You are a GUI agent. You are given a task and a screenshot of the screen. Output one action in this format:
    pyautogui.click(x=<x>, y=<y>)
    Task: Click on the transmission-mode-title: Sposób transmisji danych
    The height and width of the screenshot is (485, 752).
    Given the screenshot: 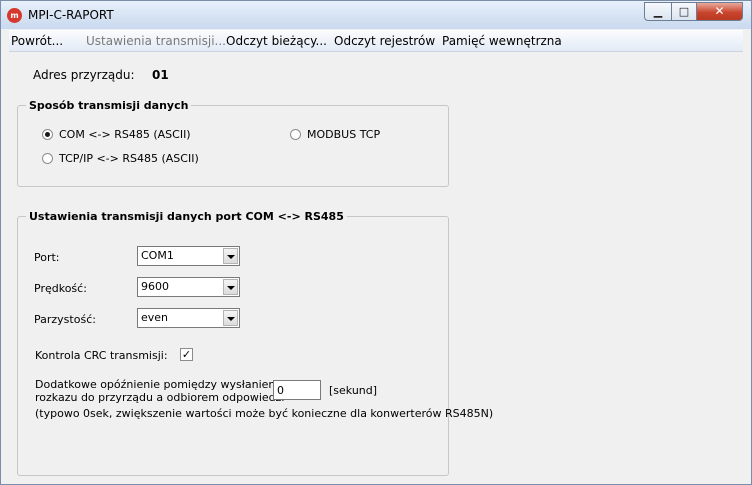 What is the action you would take?
    pyautogui.click(x=109, y=105)
    